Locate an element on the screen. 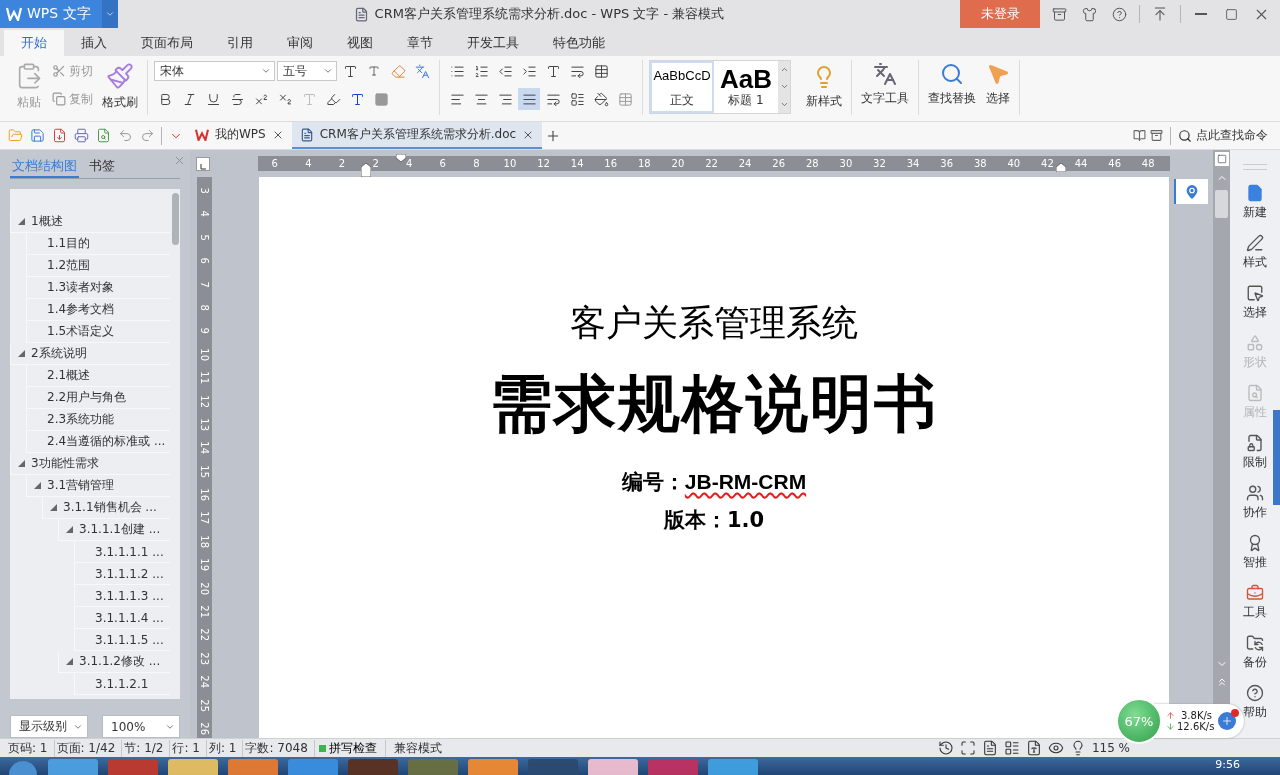  window-title: CRM客户关系管理系统需求分析.doc - WPS 文字 - 兼容模式 is located at coordinates (549, 14).